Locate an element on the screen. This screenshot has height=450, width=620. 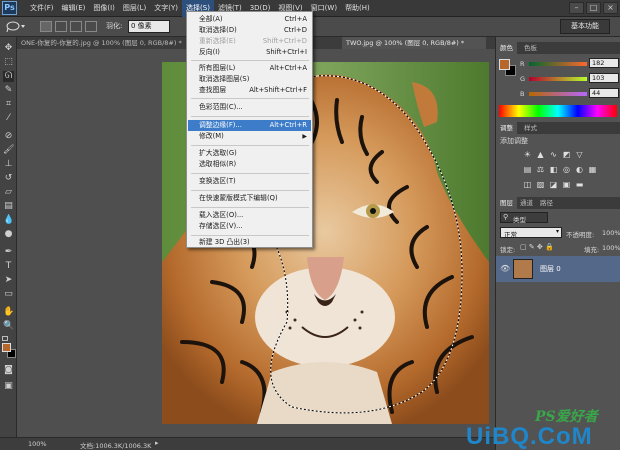
menu-help: 帮助(H) is located at coordinates (357, 8).